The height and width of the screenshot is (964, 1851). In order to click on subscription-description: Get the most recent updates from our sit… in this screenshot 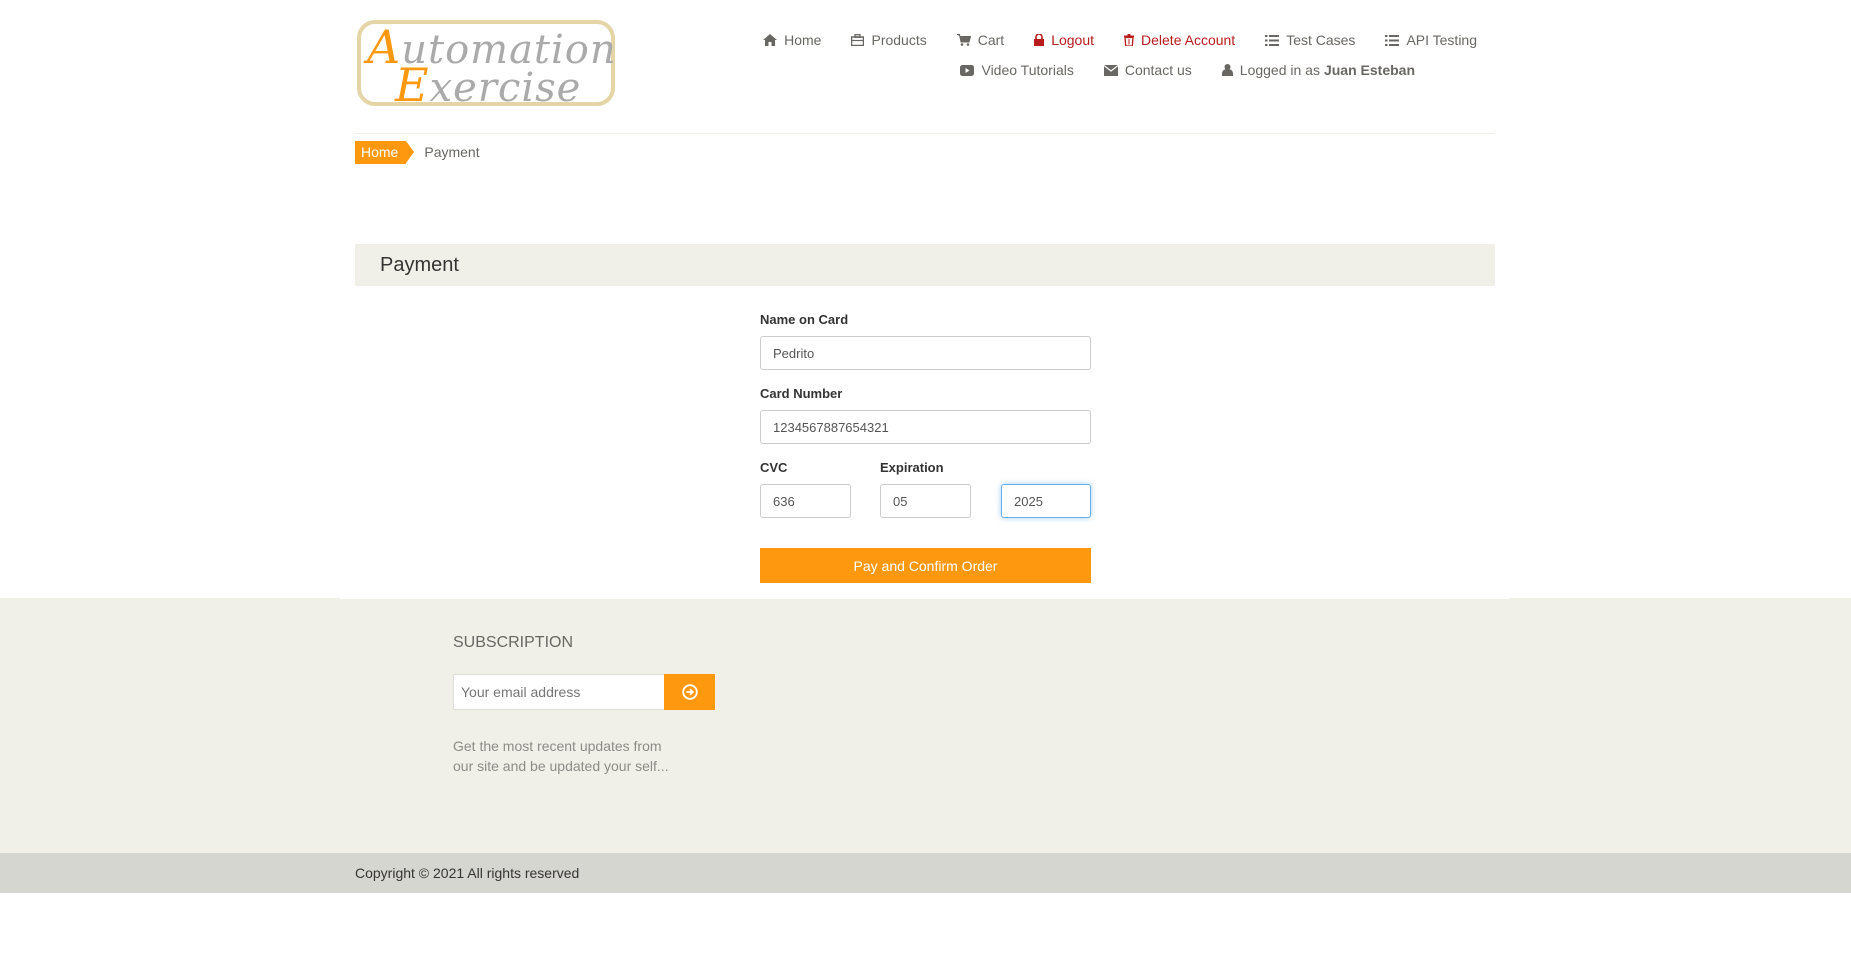, I will do `click(561, 756)`.